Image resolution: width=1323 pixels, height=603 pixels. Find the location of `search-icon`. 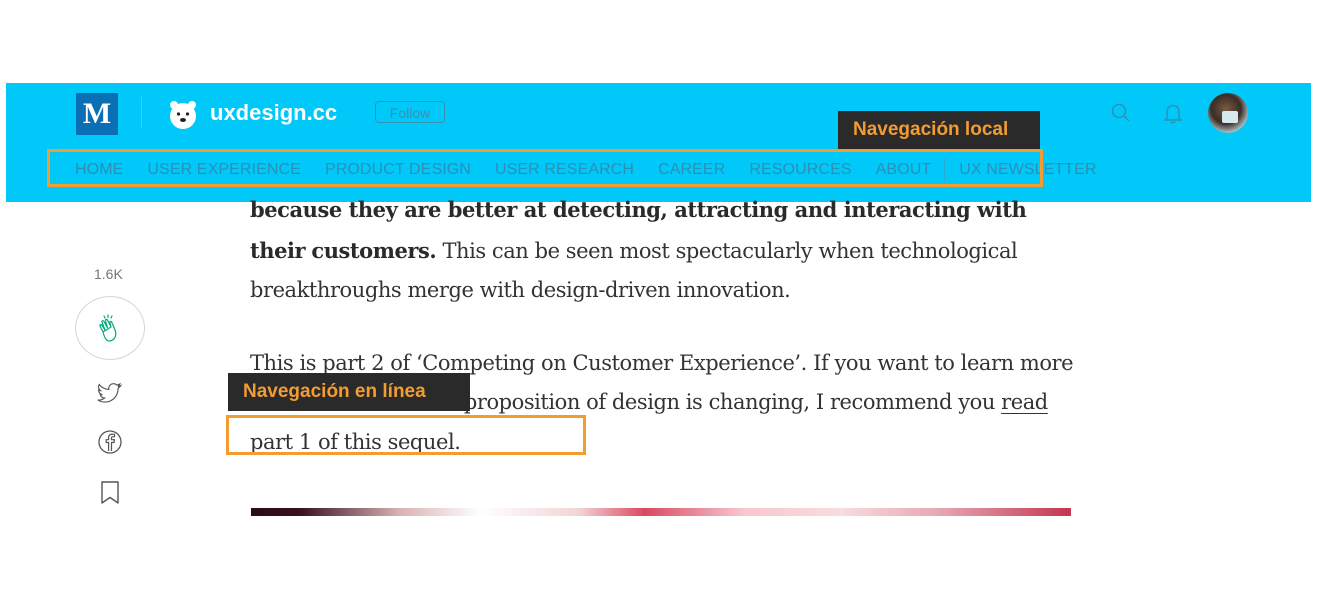

search-icon is located at coordinates (1121, 113).